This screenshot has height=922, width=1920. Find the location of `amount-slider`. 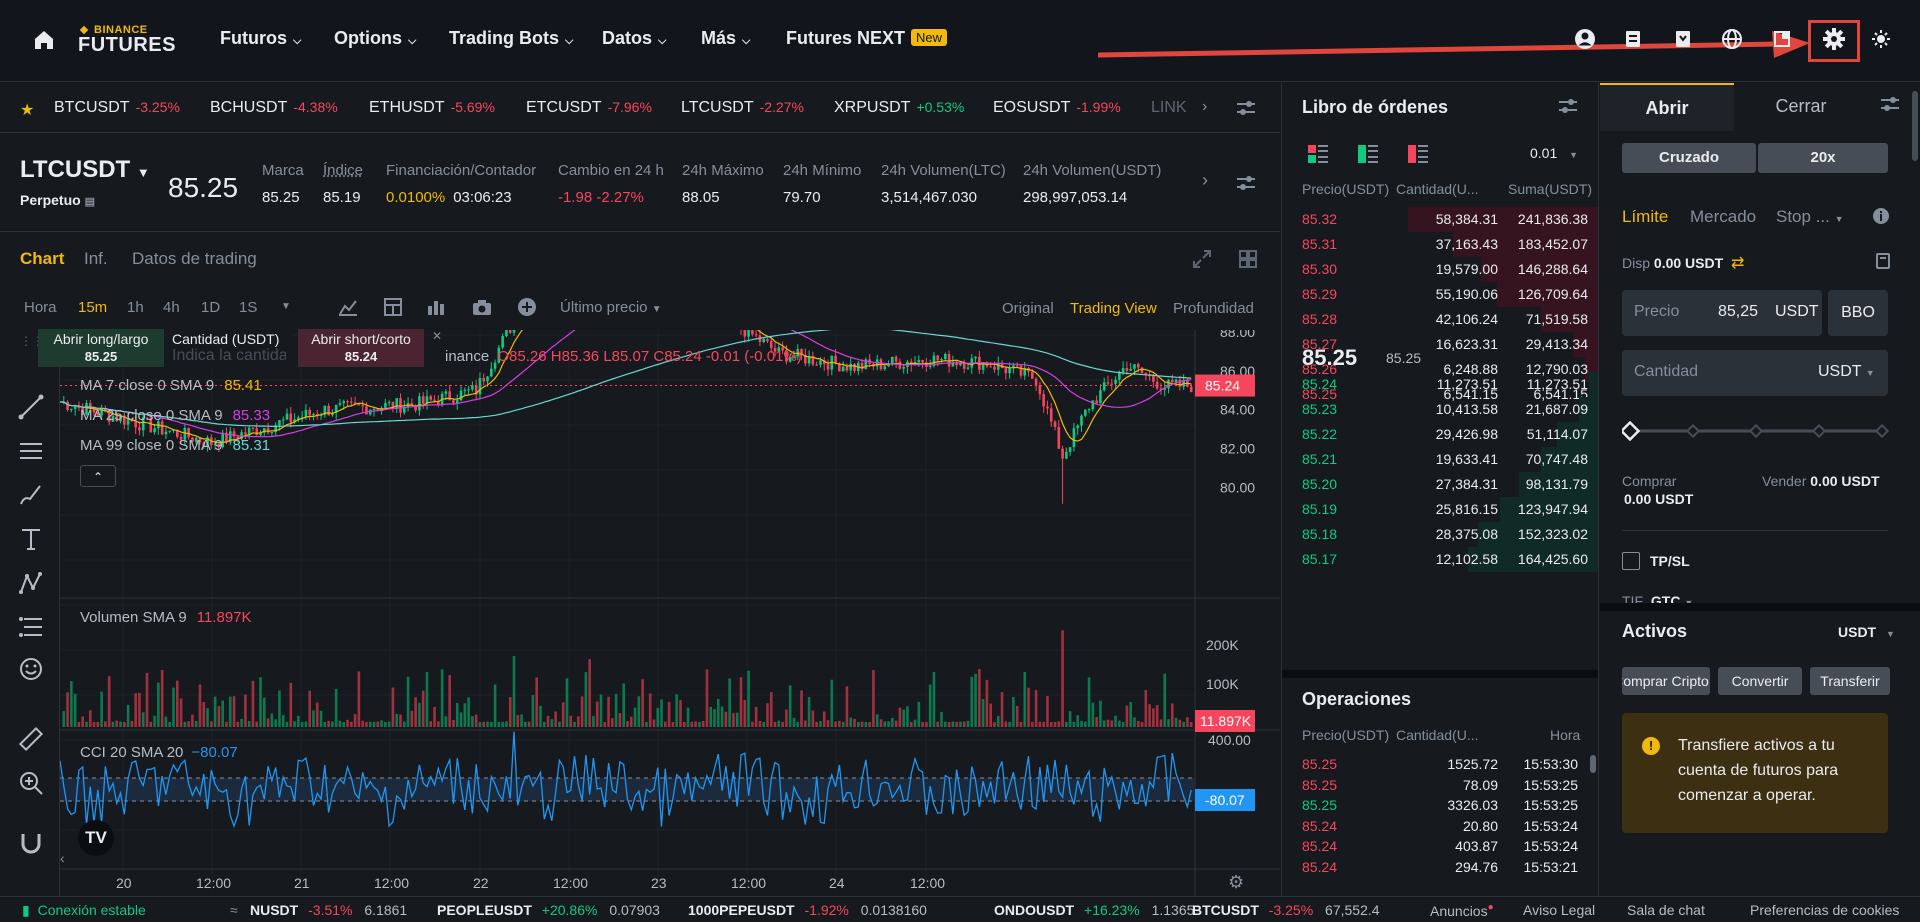

amount-slider is located at coordinates (1757, 431).